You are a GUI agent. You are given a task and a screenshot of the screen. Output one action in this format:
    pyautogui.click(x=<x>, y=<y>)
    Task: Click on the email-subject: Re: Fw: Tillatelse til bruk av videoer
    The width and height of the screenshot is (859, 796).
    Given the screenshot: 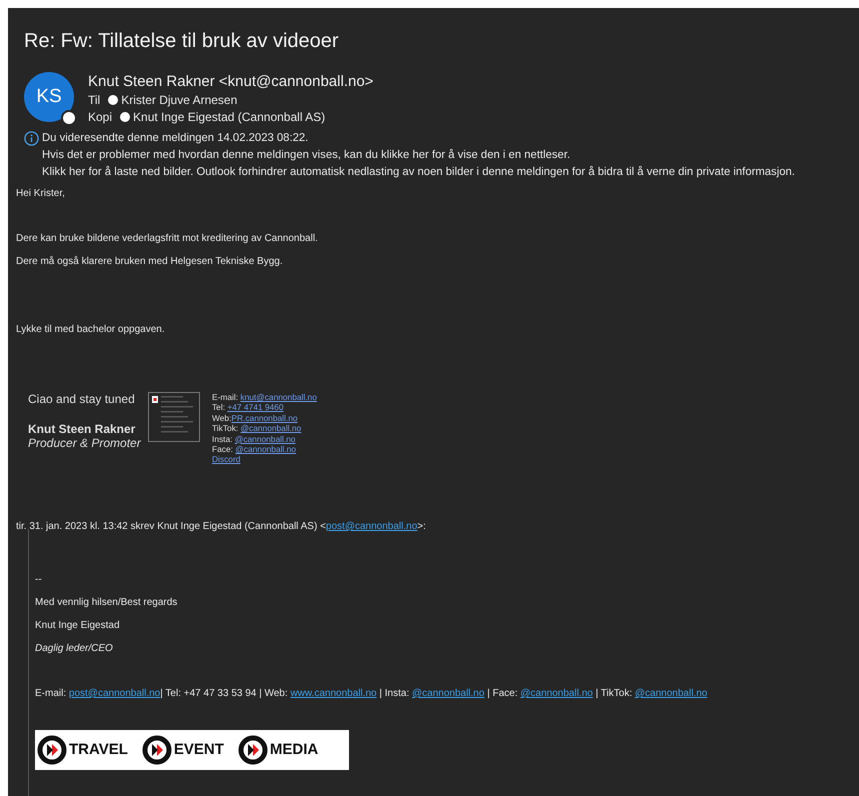 What is the action you would take?
    pyautogui.click(x=181, y=41)
    